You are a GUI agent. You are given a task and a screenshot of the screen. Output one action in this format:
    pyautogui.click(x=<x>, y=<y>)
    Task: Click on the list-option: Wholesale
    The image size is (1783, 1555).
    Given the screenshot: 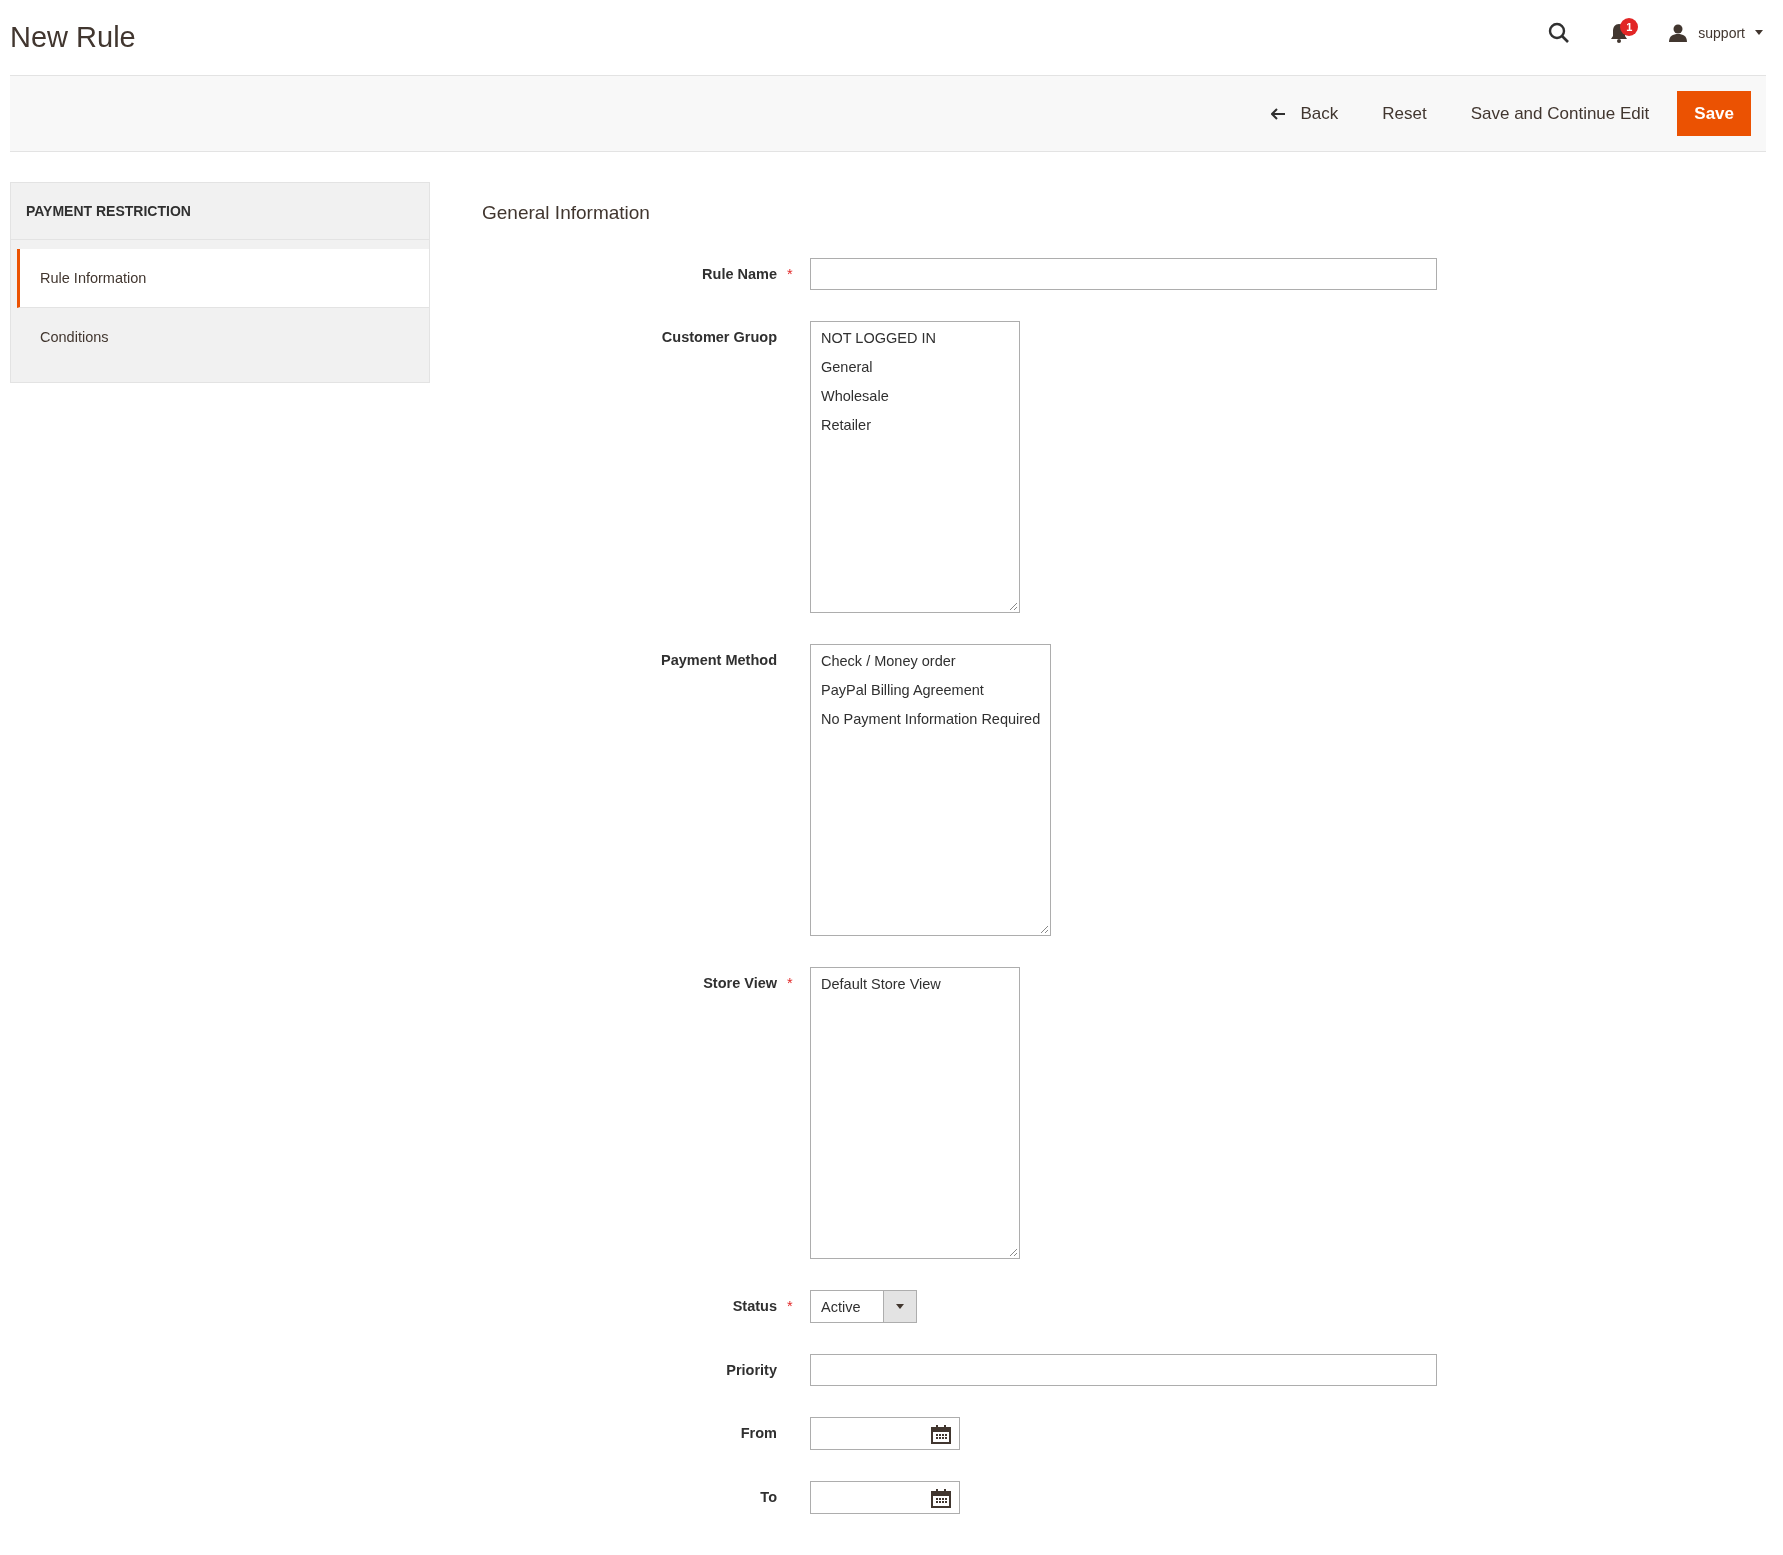 What is the action you would take?
    pyautogui.click(x=915, y=400)
    